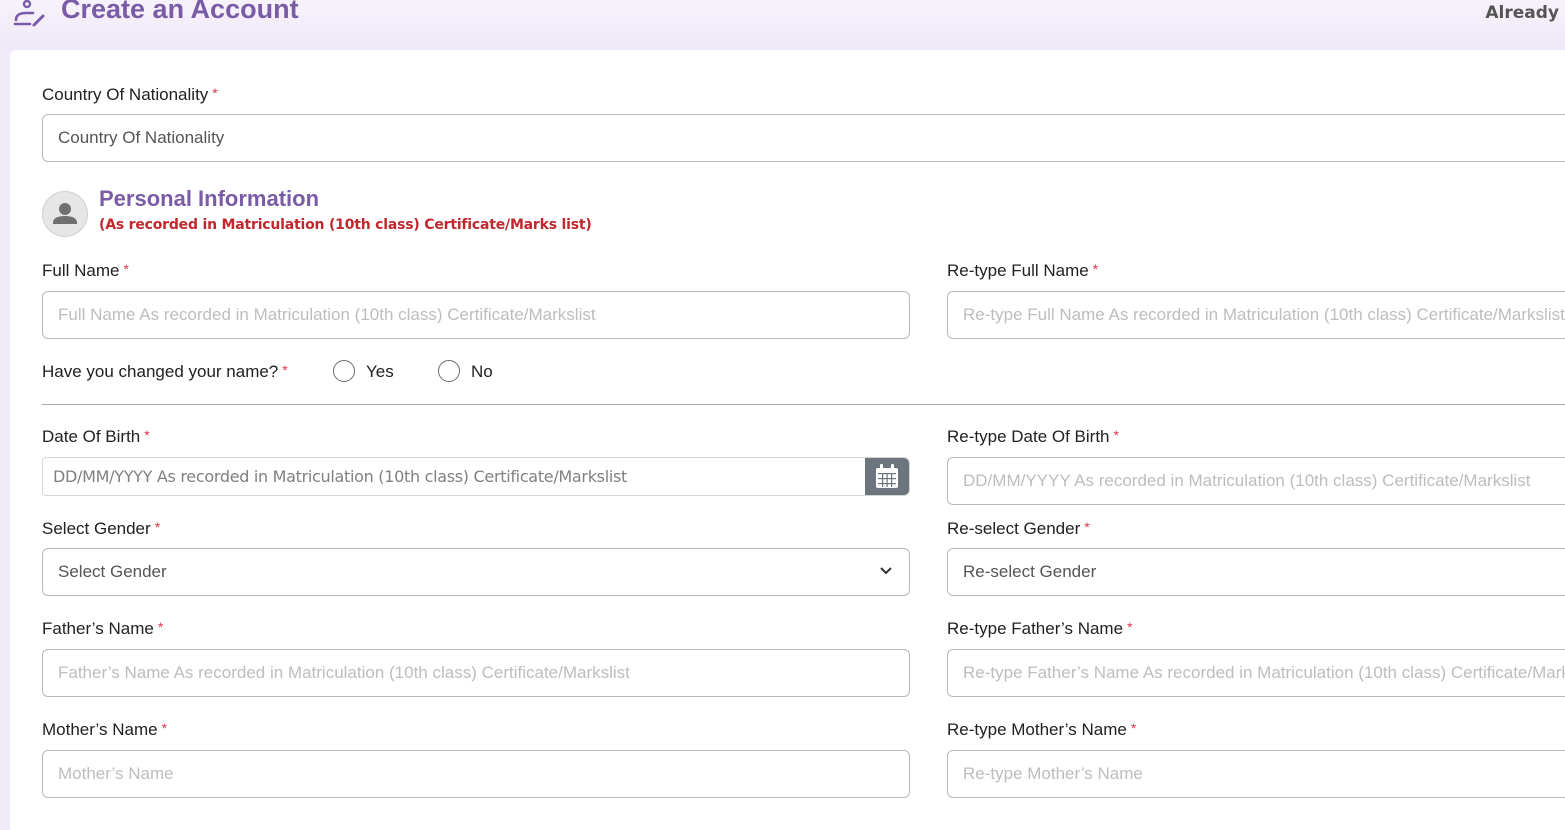 Image resolution: width=1565 pixels, height=830 pixels. Describe the element at coordinates (209, 198) in the screenshot. I see `section-title: Personal Information` at that location.